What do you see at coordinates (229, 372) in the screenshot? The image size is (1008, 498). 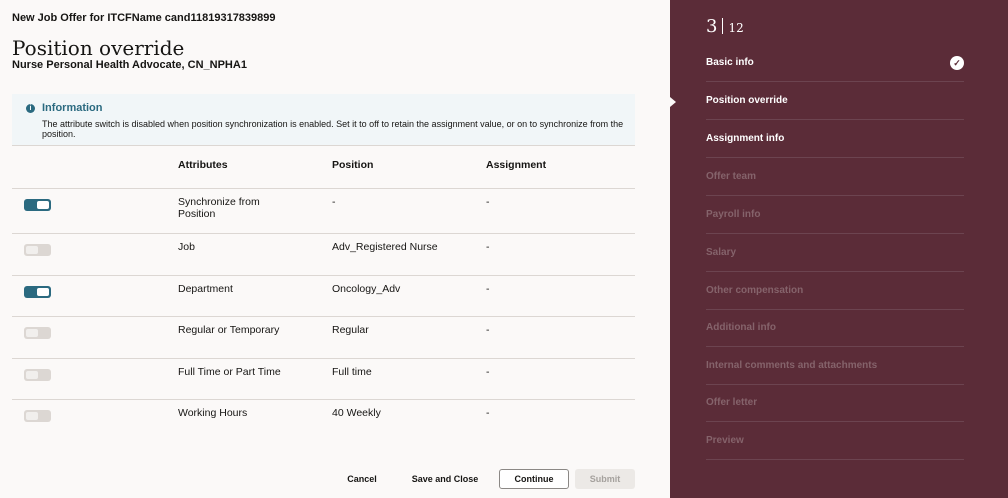 I see `attribute-cell: Full Time or Part Time` at bounding box center [229, 372].